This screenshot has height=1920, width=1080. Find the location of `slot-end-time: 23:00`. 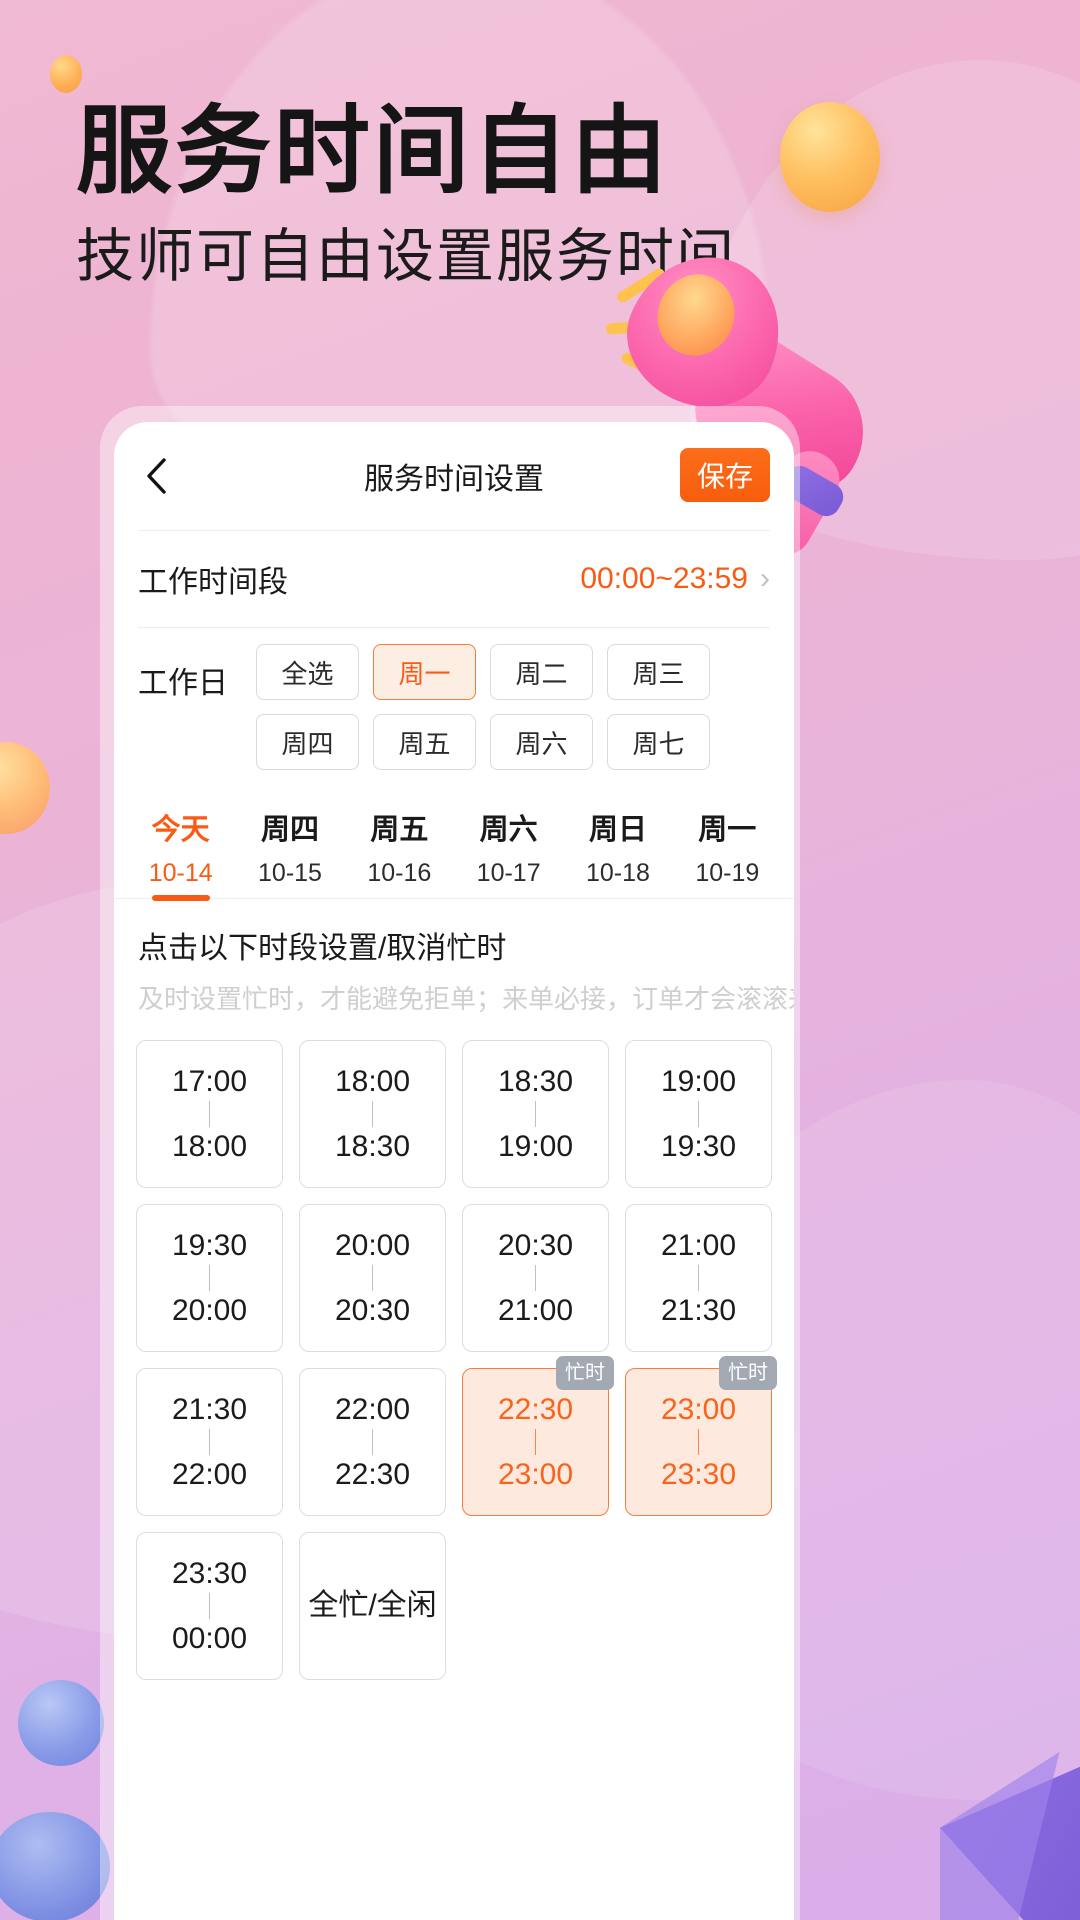

slot-end-time: 23:00 is located at coordinates (535, 1474).